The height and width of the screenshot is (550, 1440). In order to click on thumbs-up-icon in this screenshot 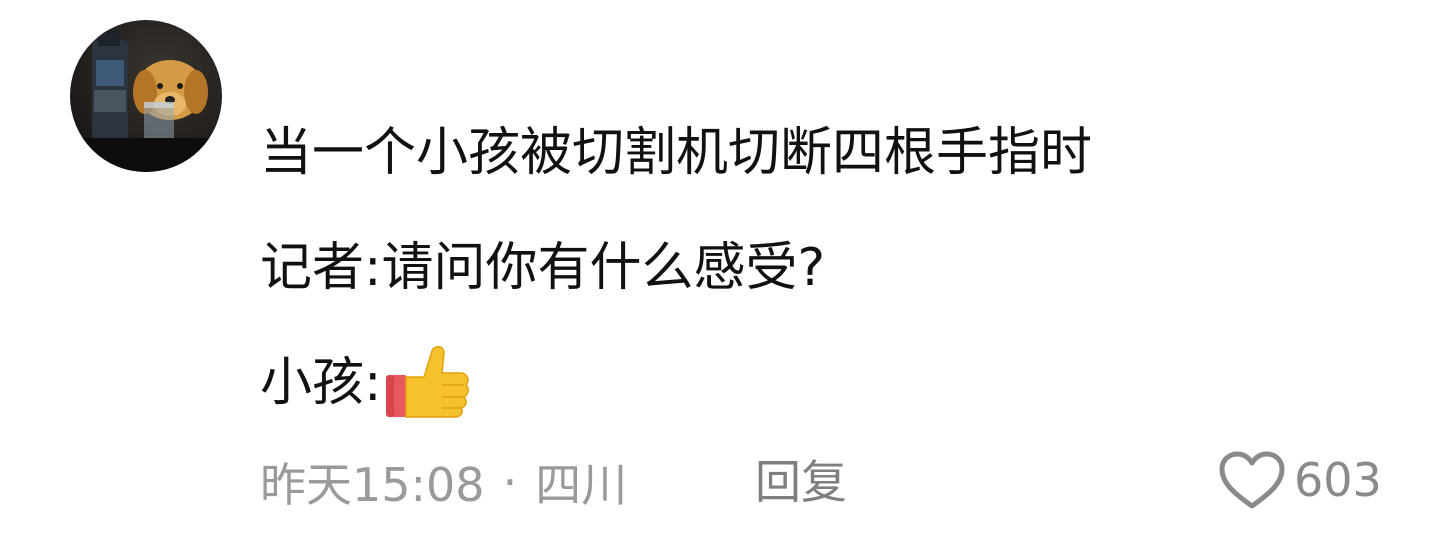, I will do `click(427, 383)`.